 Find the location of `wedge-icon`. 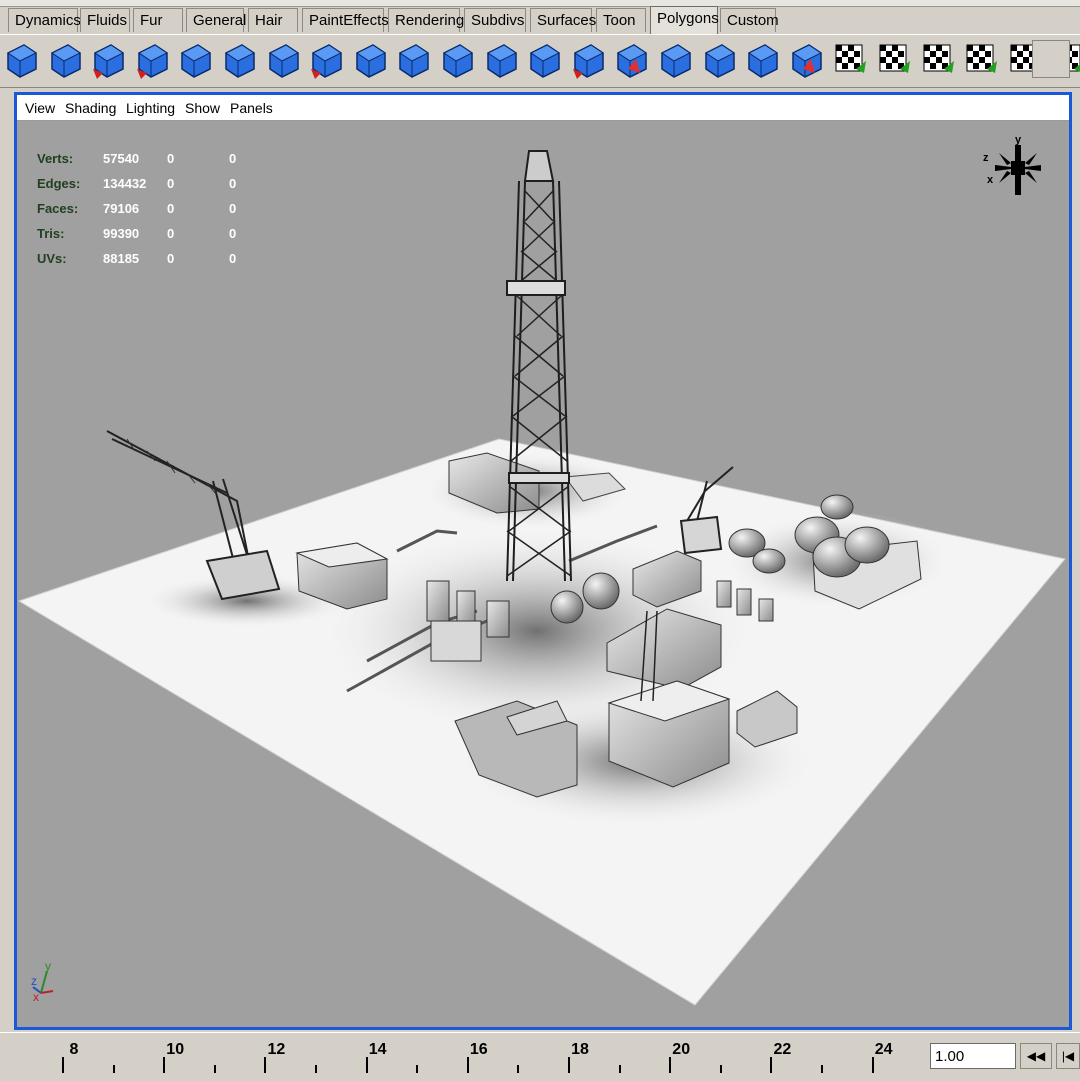

wedge-icon is located at coordinates (414, 61).